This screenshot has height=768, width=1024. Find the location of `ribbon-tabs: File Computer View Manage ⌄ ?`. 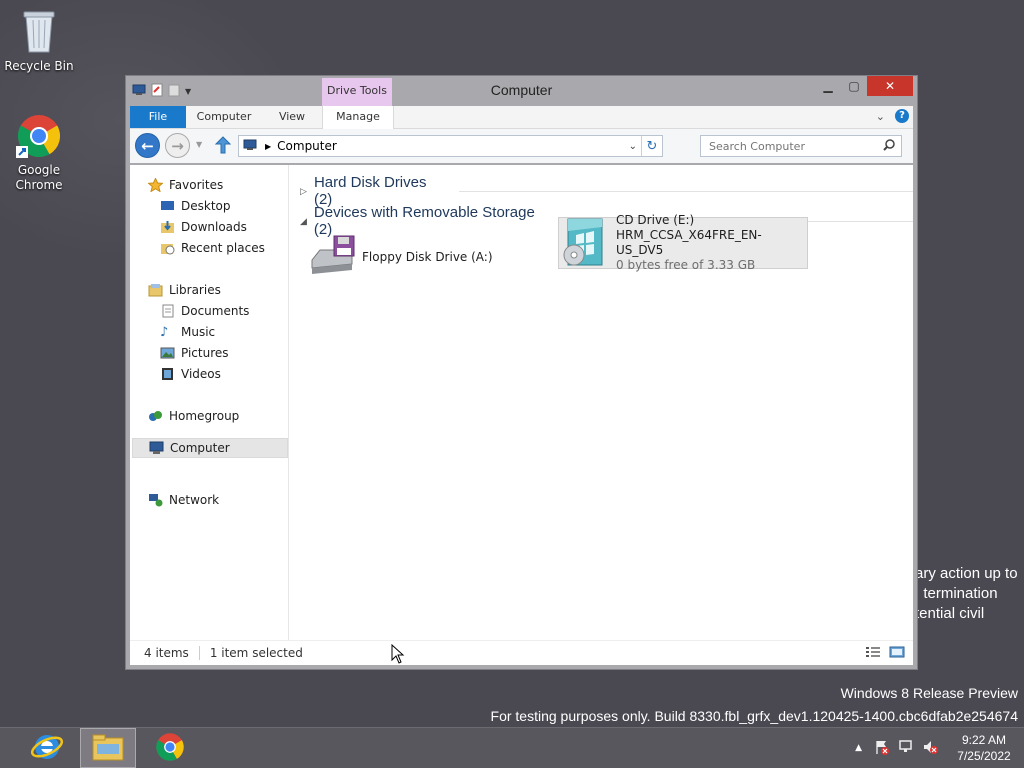

ribbon-tabs: File Computer View Manage ⌄ ? is located at coordinates (521, 117).